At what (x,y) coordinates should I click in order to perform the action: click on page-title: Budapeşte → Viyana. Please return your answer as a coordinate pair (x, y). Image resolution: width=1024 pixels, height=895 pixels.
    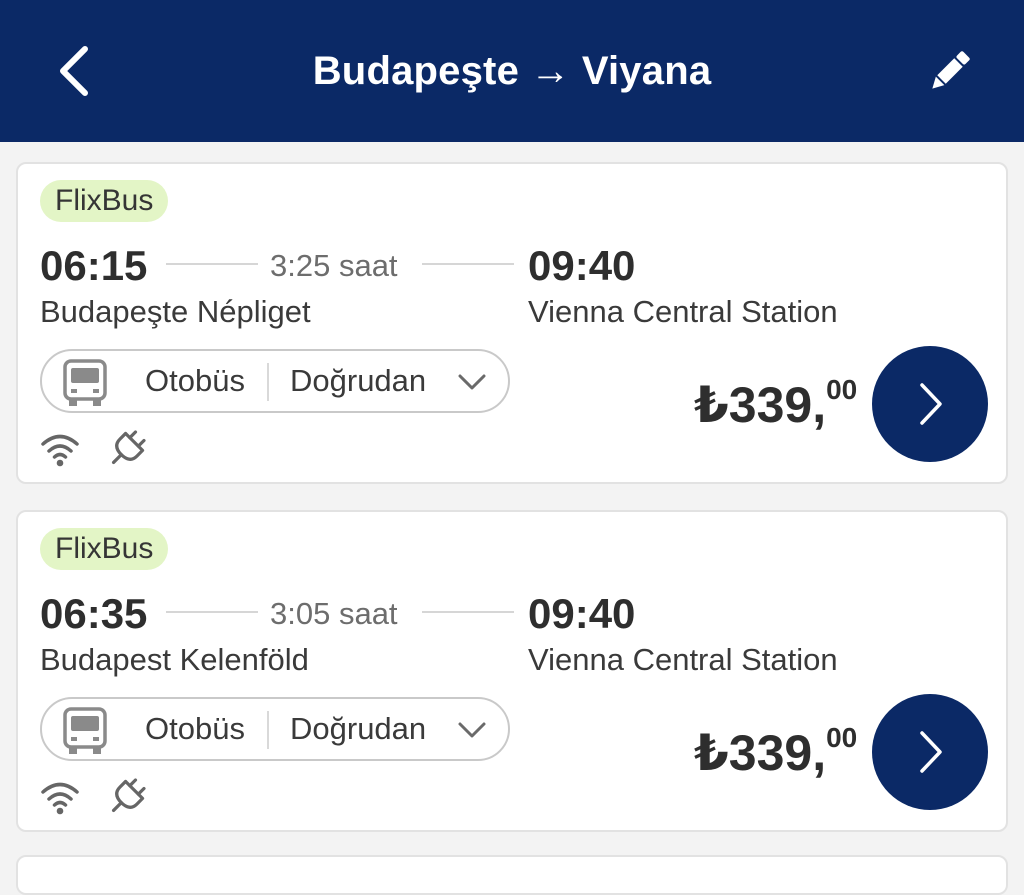
    Looking at the image, I should click on (512, 70).